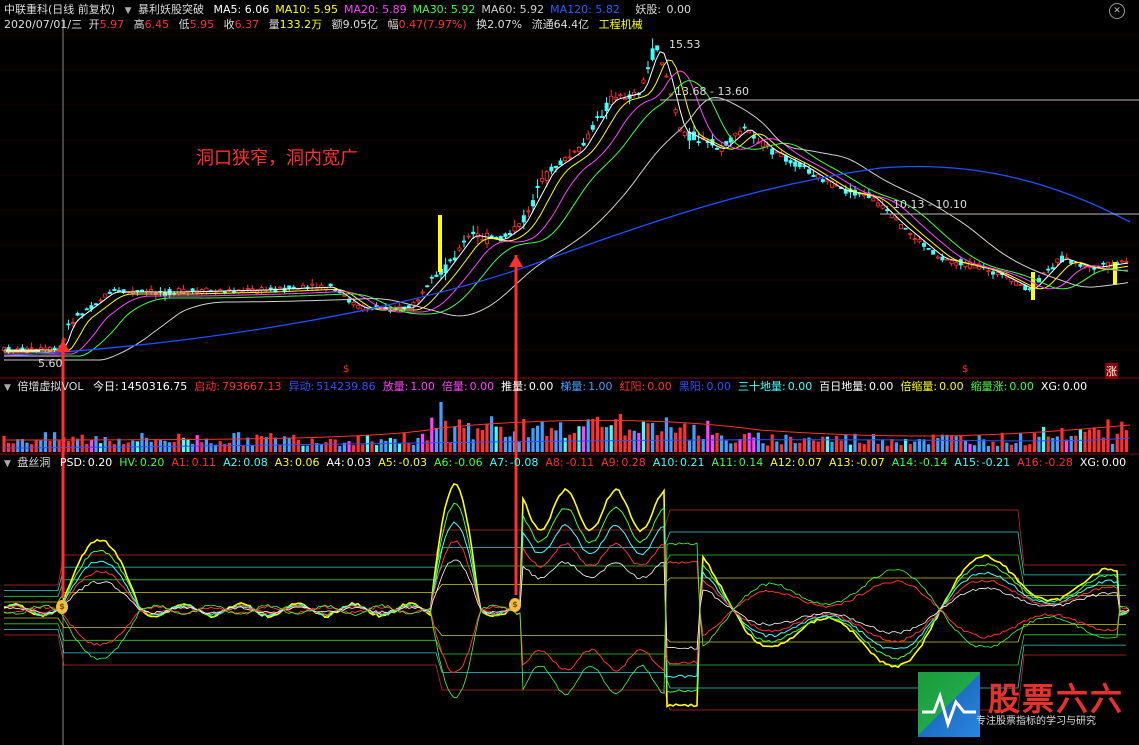  What do you see at coordinates (573, 386) in the screenshot?
I see `vol-item-label: 梯量:` at bounding box center [573, 386].